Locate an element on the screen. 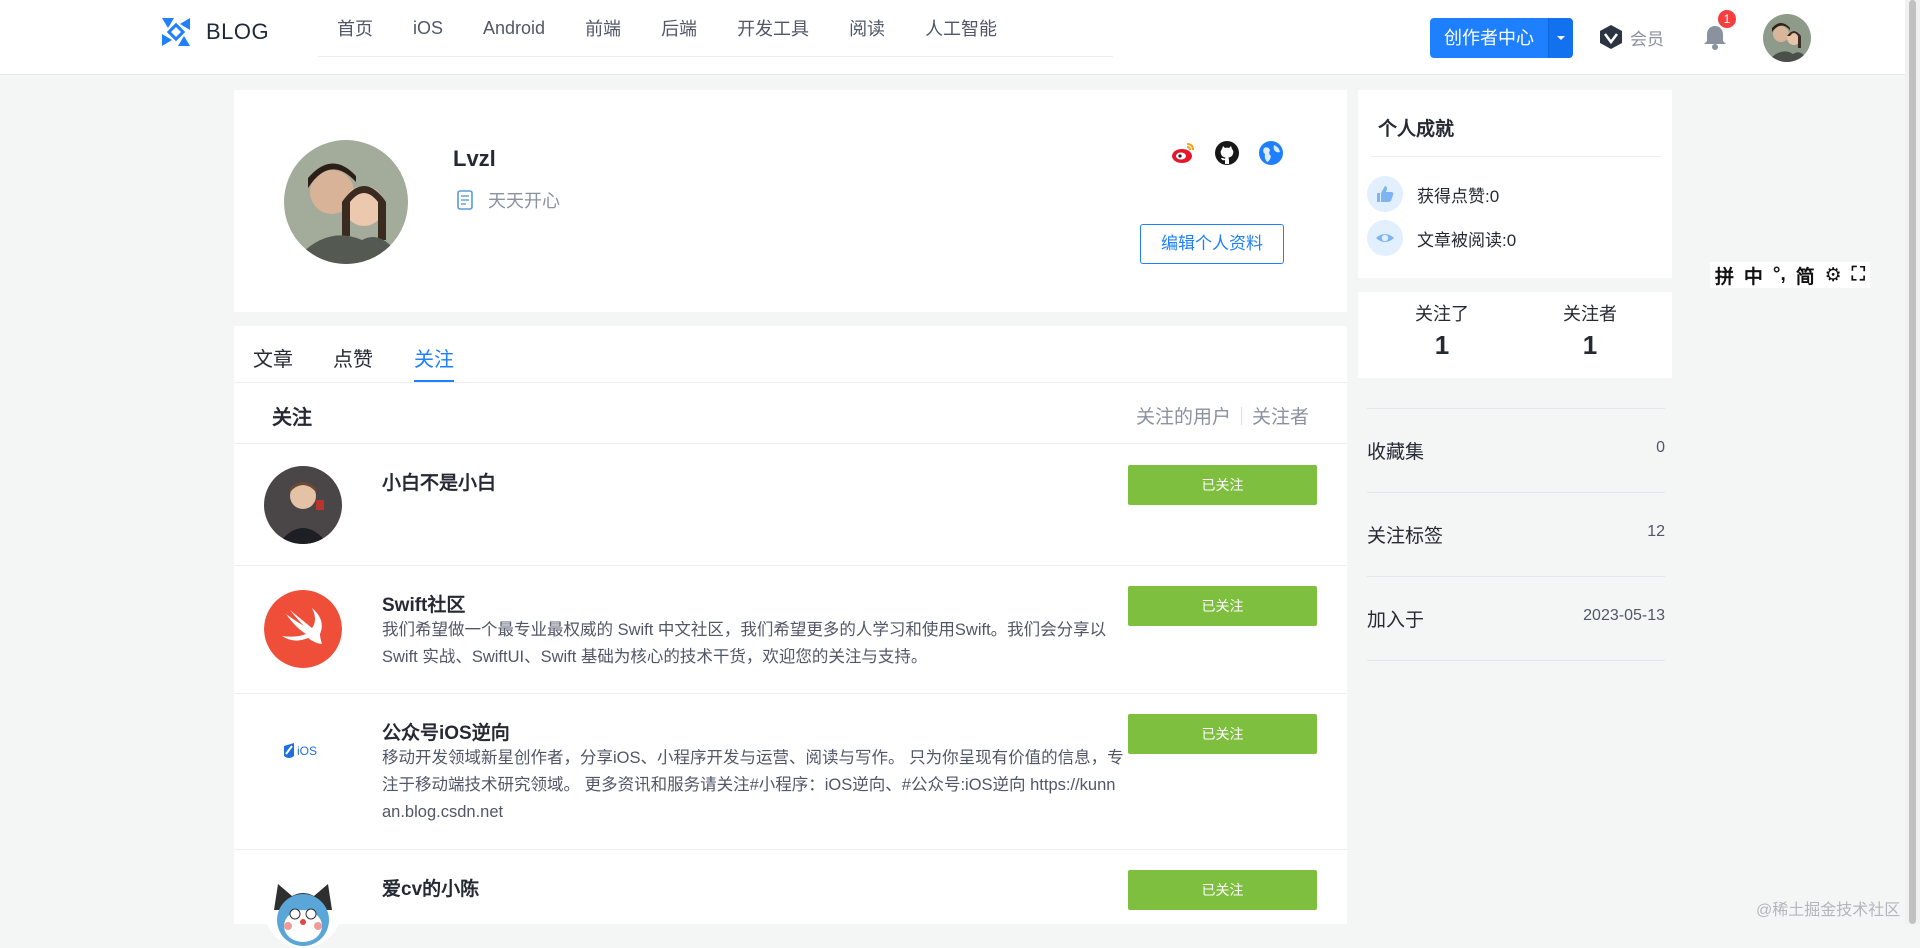 The image size is (1920, 948). nav-item-backend: 后端 is located at coordinates (679, 28).